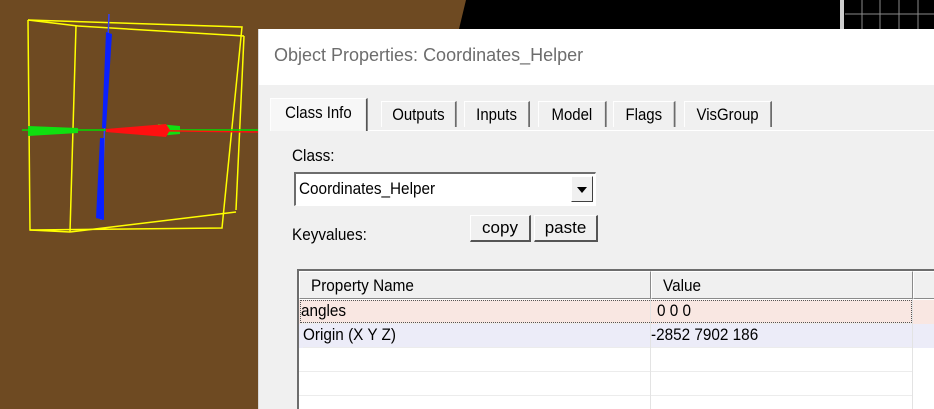  Describe the element at coordinates (329, 234) in the screenshot. I see `keyvalues-label: Keyvalues:` at that location.